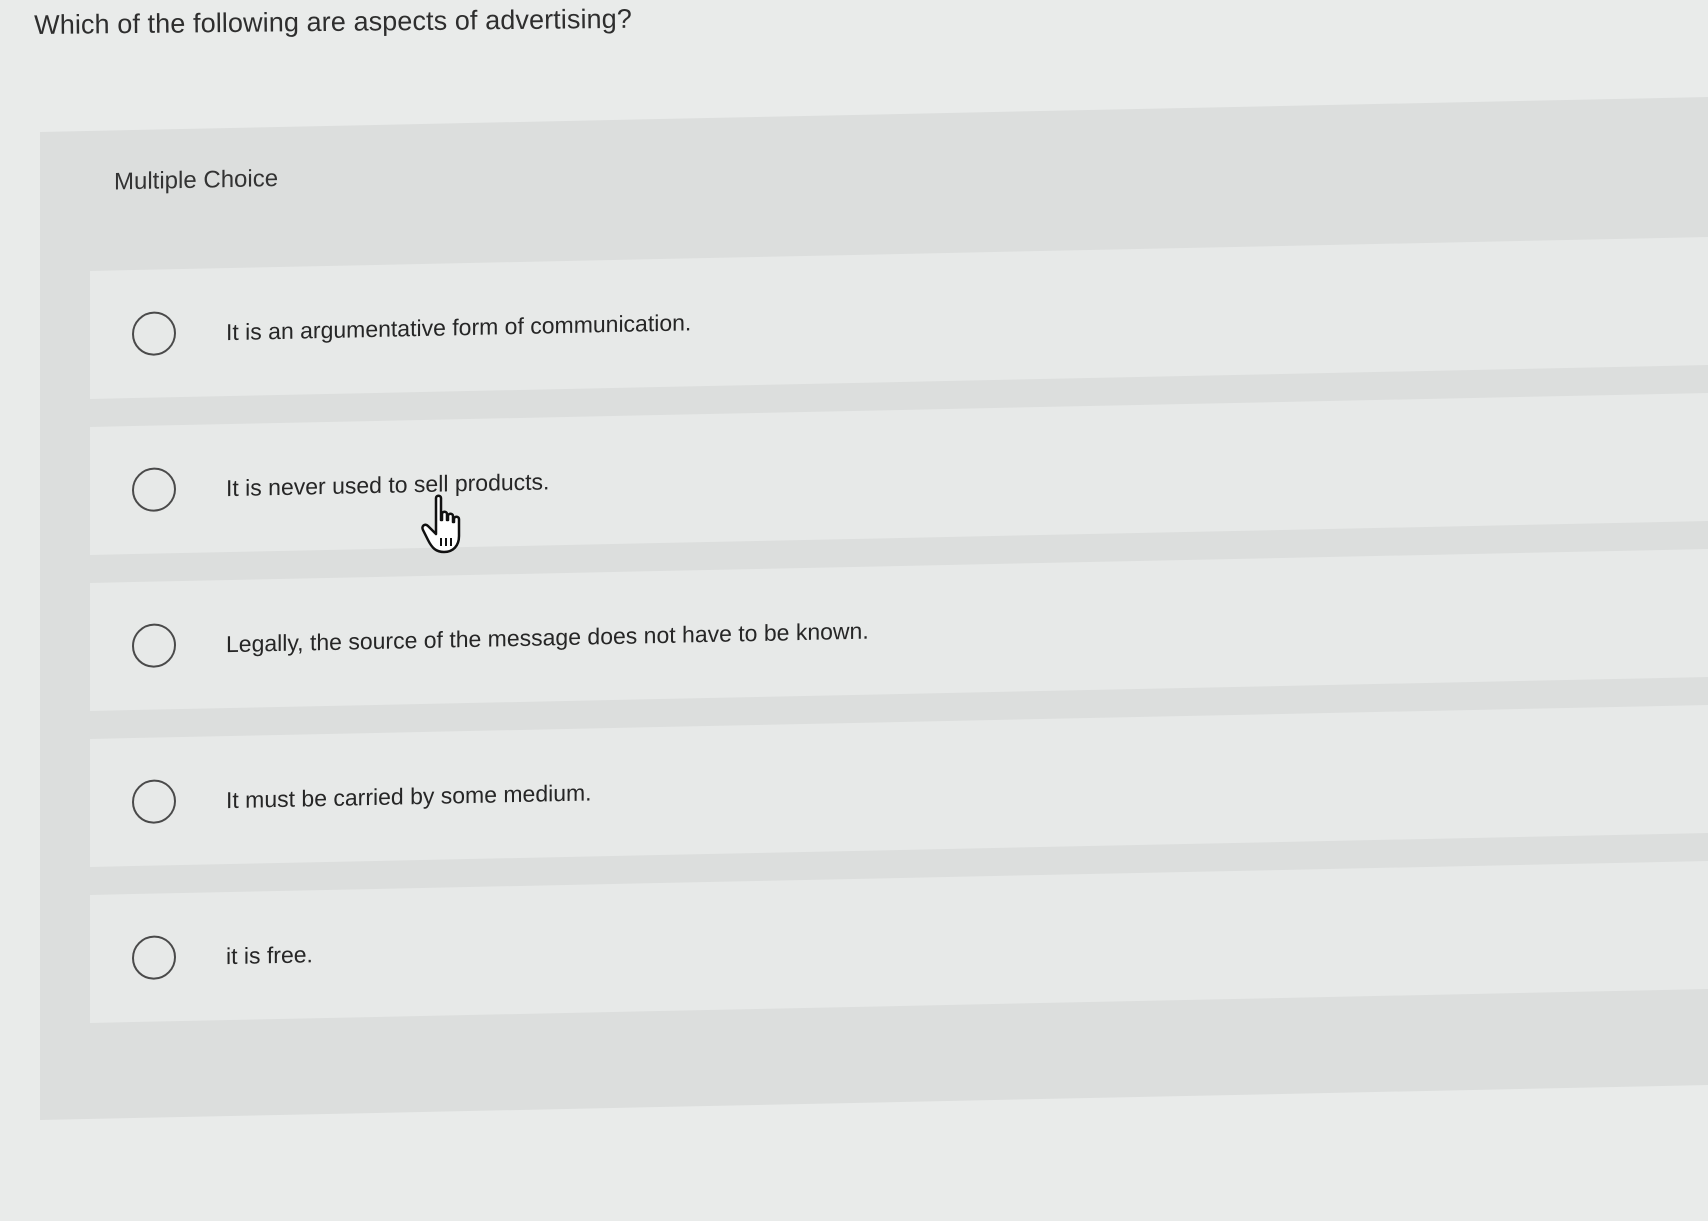 The image size is (1708, 1221). Describe the element at coordinates (196, 180) in the screenshot. I see `question-type-label: Multiple Choice` at that location.